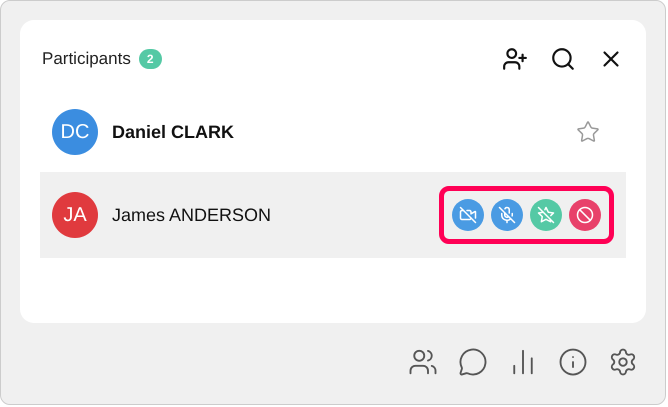  What do you see at coordinates (173, 132) in the screenshot?
I see `participant-name: Daniel CLARK` at bounding box center [173, 132].